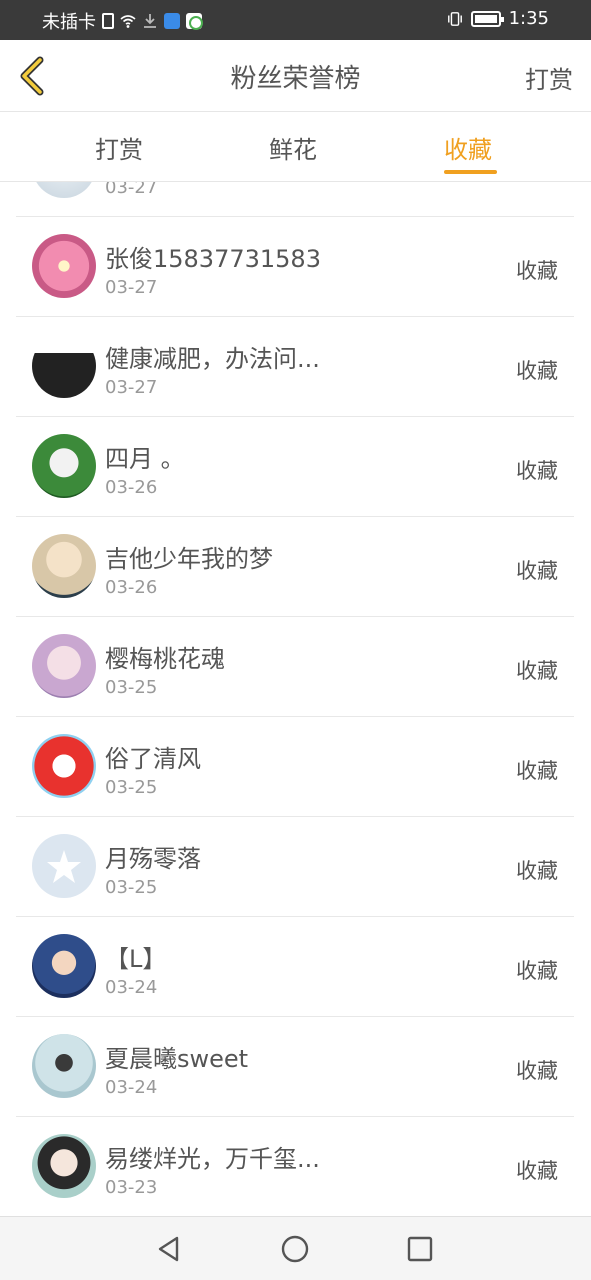  I want to click on list-item: 夏晨曦sweet 03-24 收藏, so click(295, 1067).